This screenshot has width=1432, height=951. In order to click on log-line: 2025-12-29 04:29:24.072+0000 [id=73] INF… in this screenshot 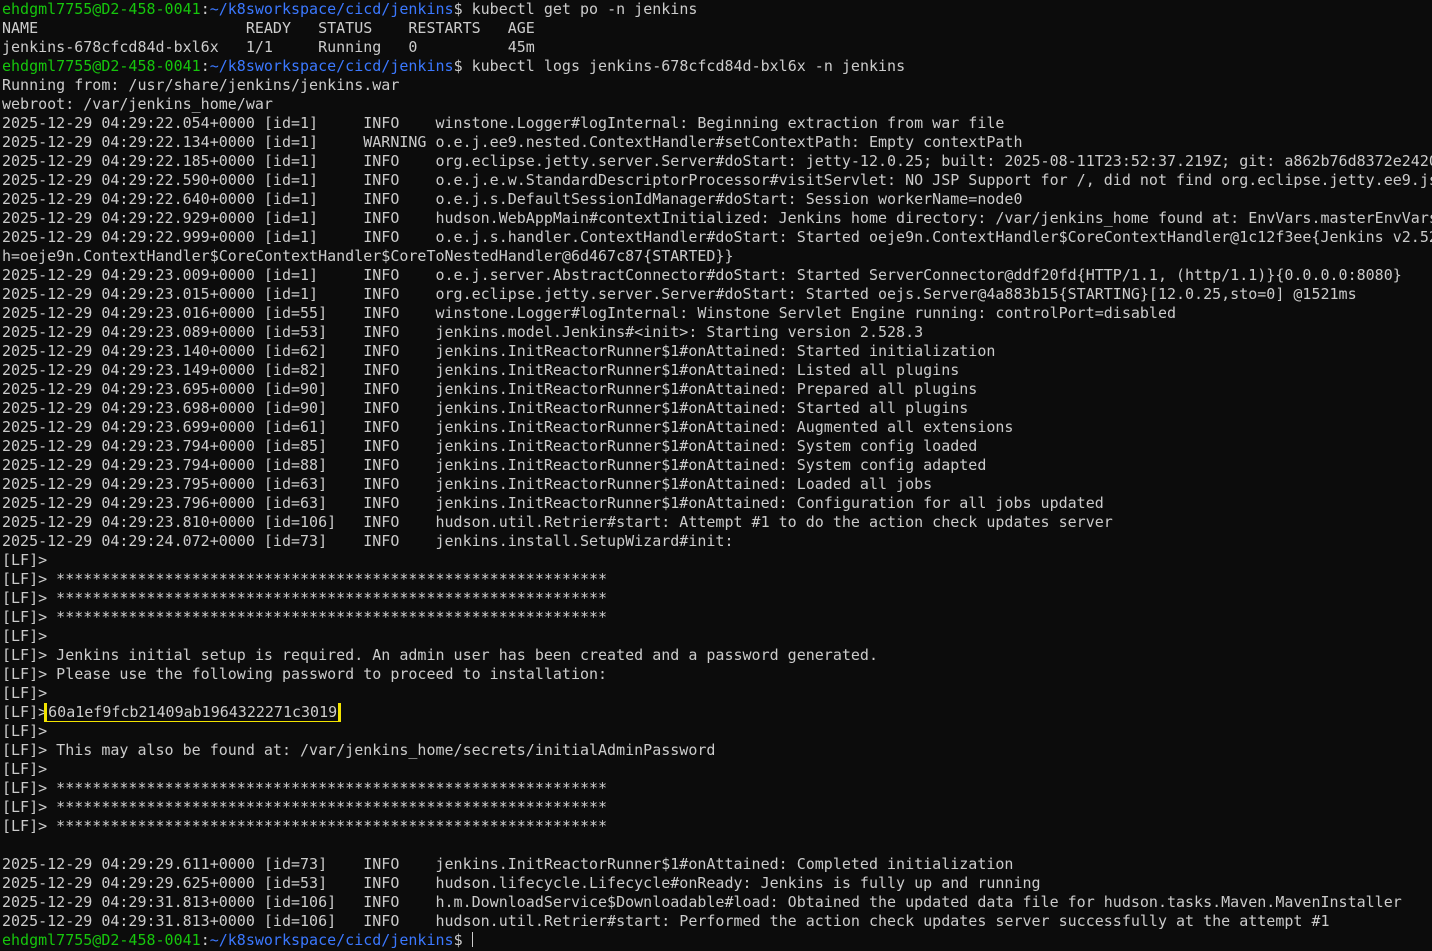, I will do `click(368, 541)`.